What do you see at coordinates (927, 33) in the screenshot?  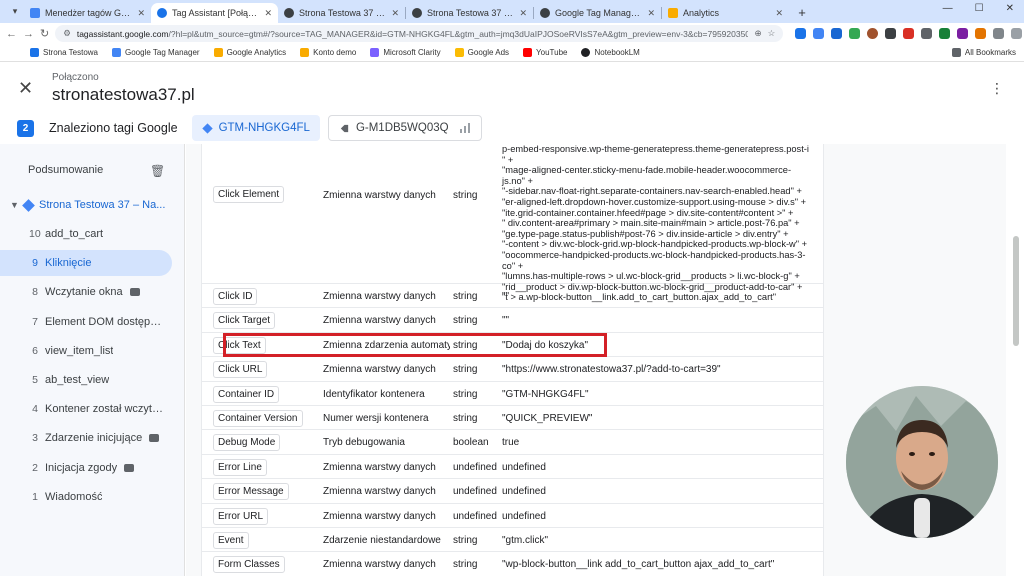 I see `gear-extension-icon` at bounding box center [927, 33].